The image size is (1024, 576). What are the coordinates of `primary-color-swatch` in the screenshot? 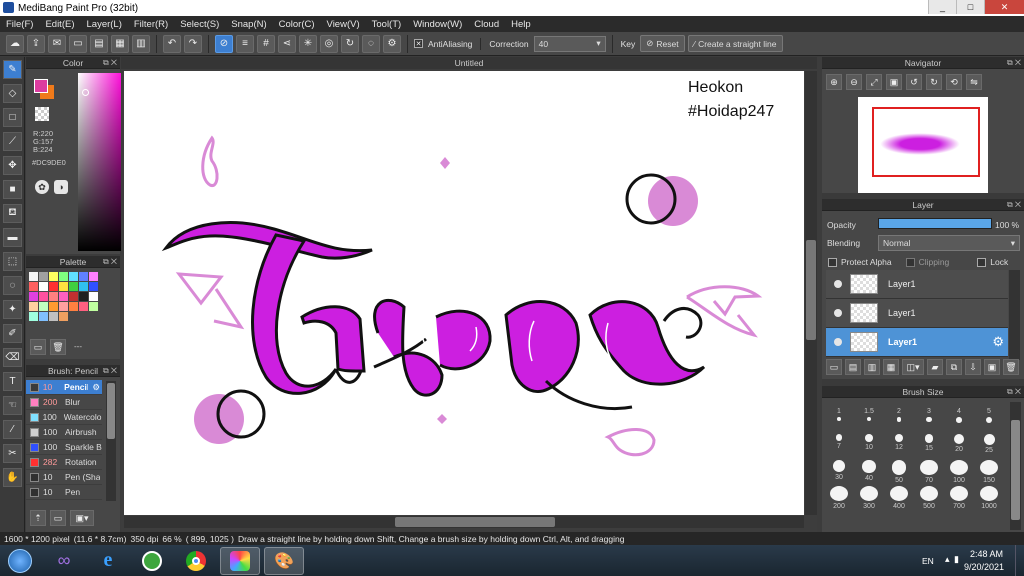 It's located at (41, 86).